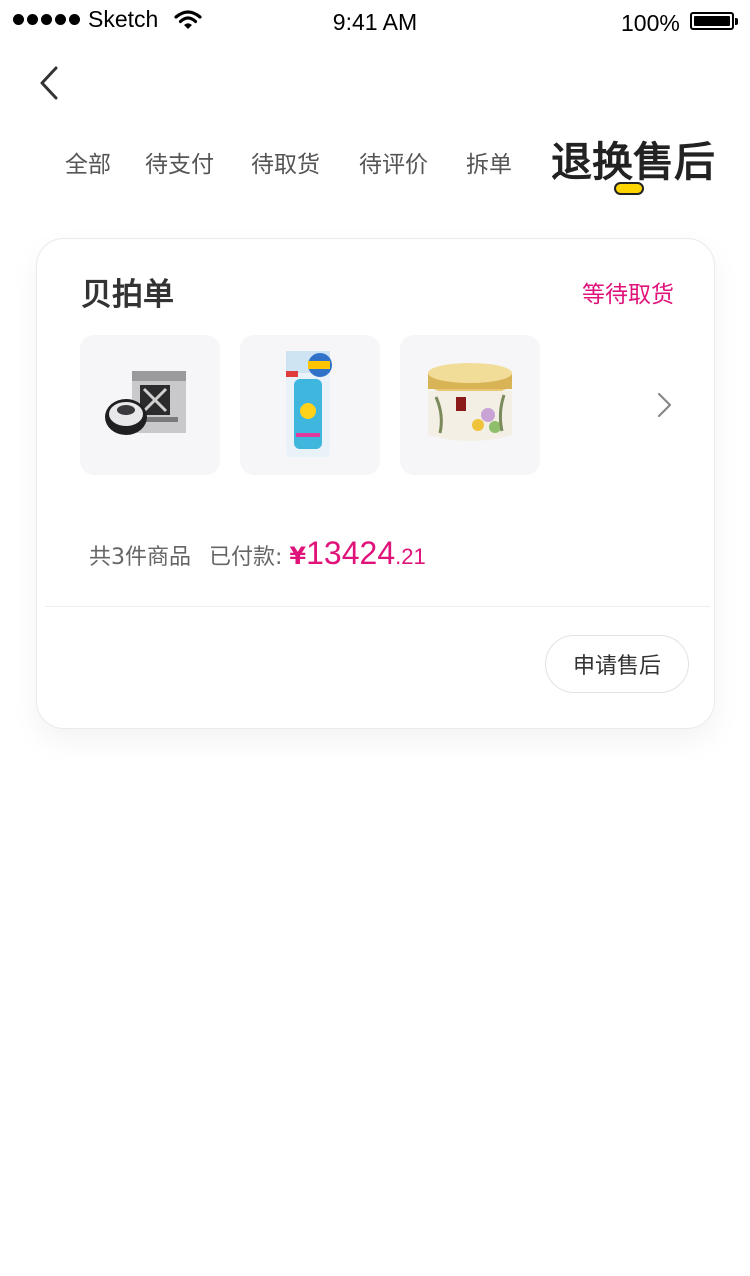 The height and width of the screenshot is (1276, 750). I want to click on order-status-label: 等待取货, so click(628, 295).